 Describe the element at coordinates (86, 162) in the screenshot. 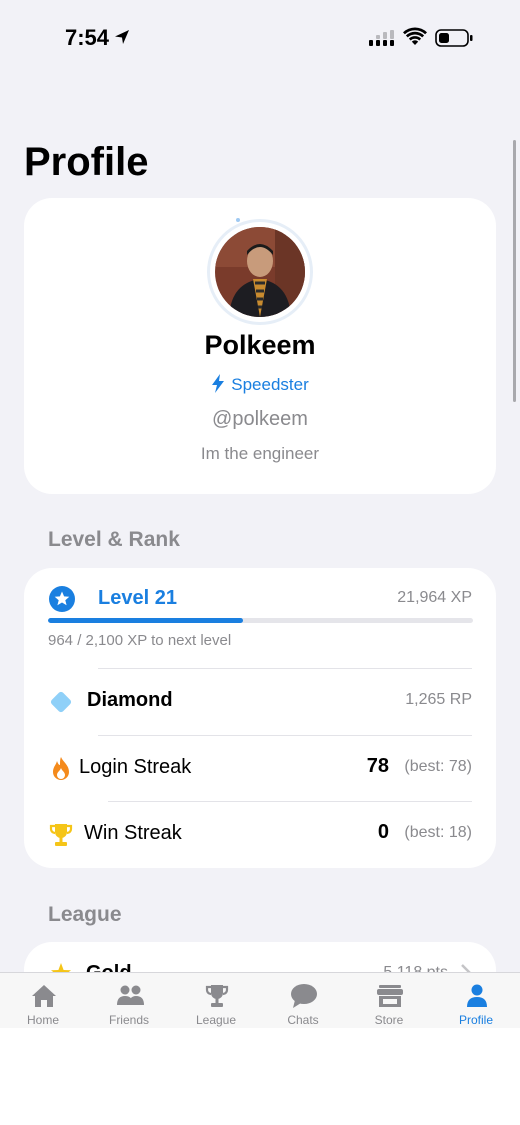

I see `page-title: Profile` at that location.